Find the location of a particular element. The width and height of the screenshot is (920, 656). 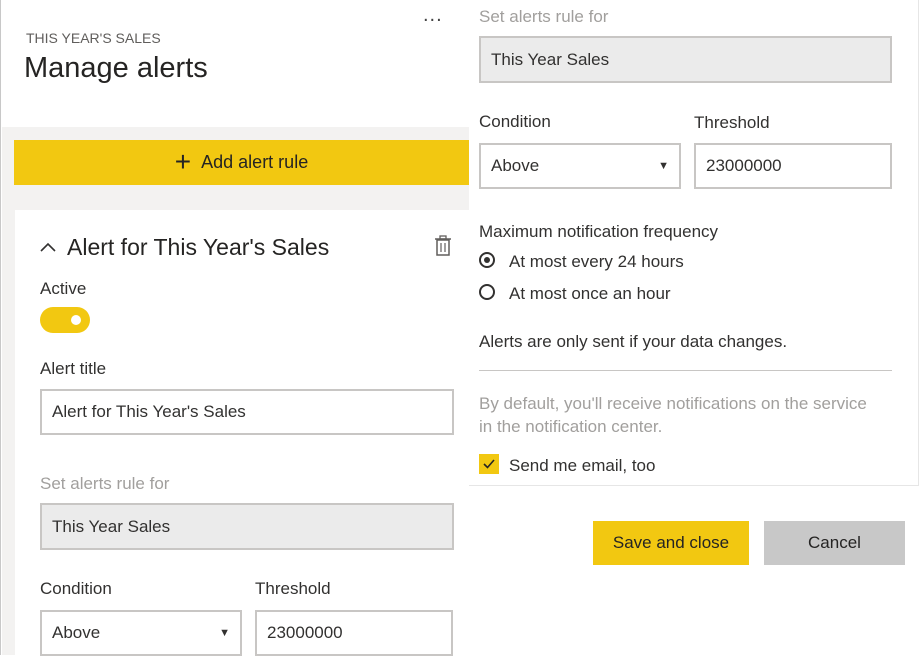

panel-condition-label: Condition is located at coordinates (515, 121).